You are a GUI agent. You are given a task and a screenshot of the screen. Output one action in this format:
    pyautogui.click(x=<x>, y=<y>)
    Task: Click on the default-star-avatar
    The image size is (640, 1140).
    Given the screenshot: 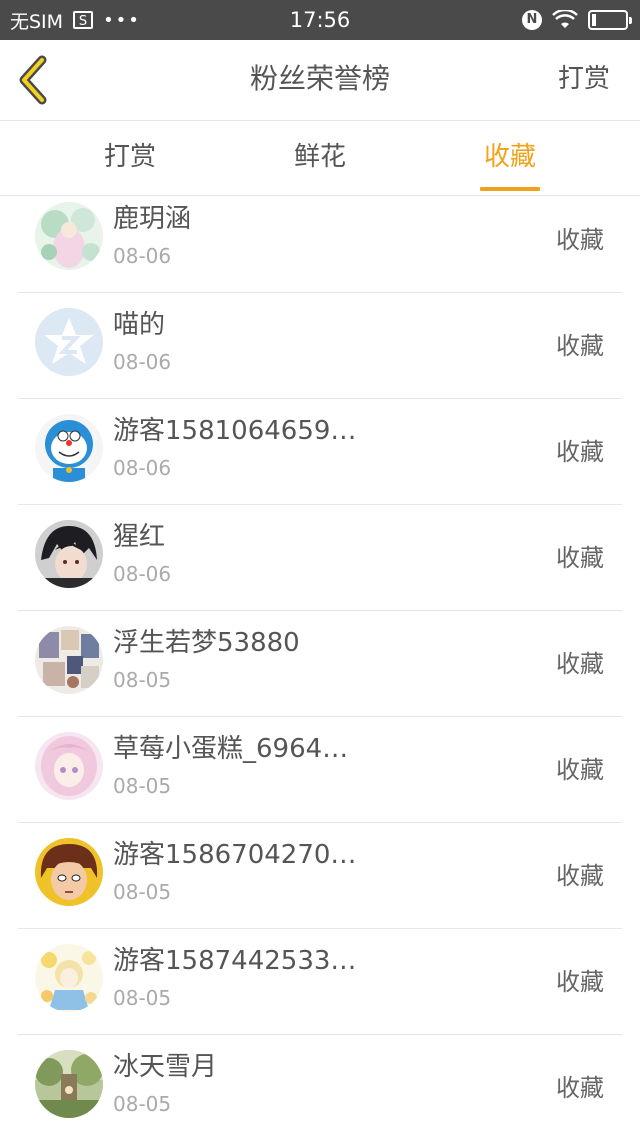 What is the action you would take?
    pyautogui.click(x=69, y=342)
    